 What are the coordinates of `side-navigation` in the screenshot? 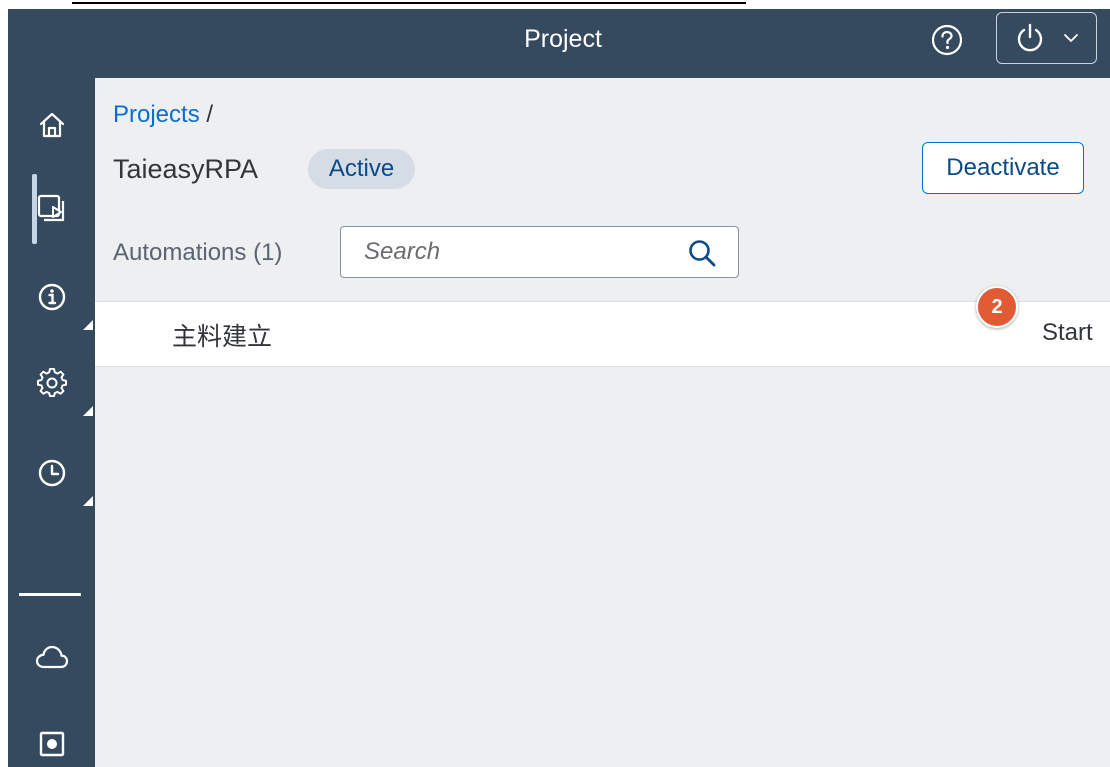 It's located at (51, 422).